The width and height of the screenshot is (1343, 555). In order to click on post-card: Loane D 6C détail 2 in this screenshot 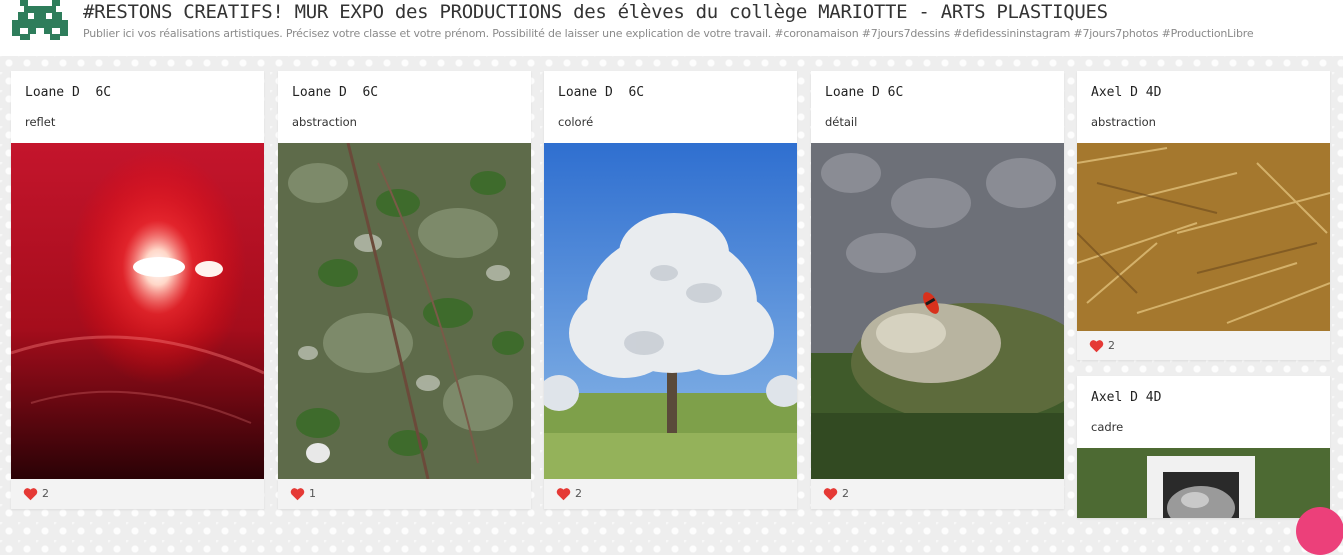, I will do `click(937, 290)`.